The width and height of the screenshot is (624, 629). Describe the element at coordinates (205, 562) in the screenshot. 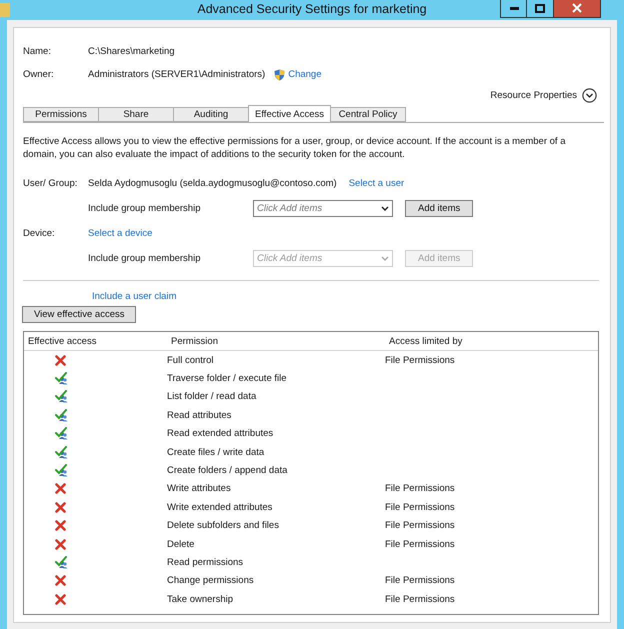

I see `permission-cell-text: Read permissions` at that location.